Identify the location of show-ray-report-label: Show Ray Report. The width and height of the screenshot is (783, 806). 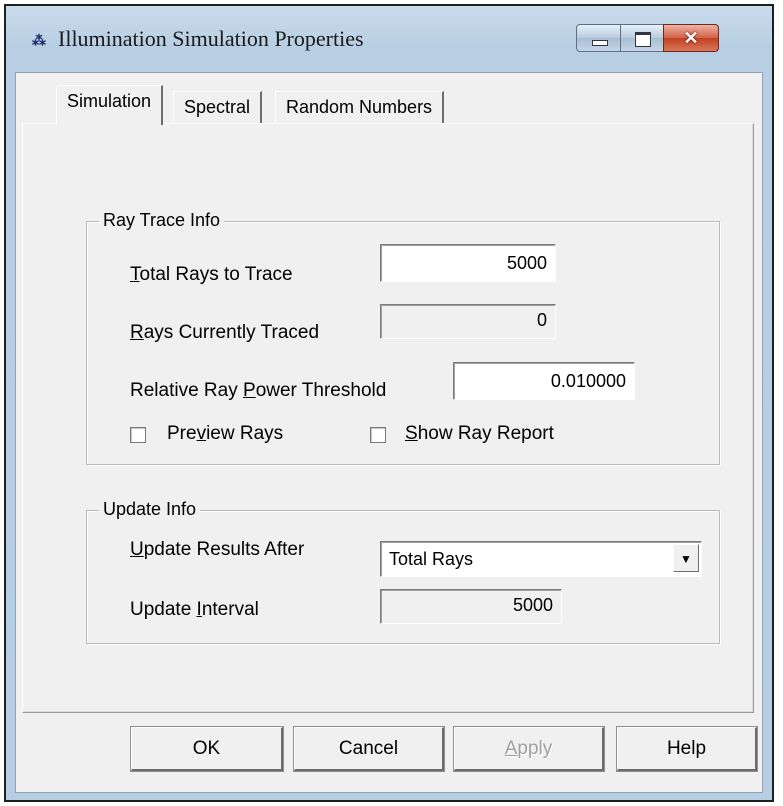
(479, 434).